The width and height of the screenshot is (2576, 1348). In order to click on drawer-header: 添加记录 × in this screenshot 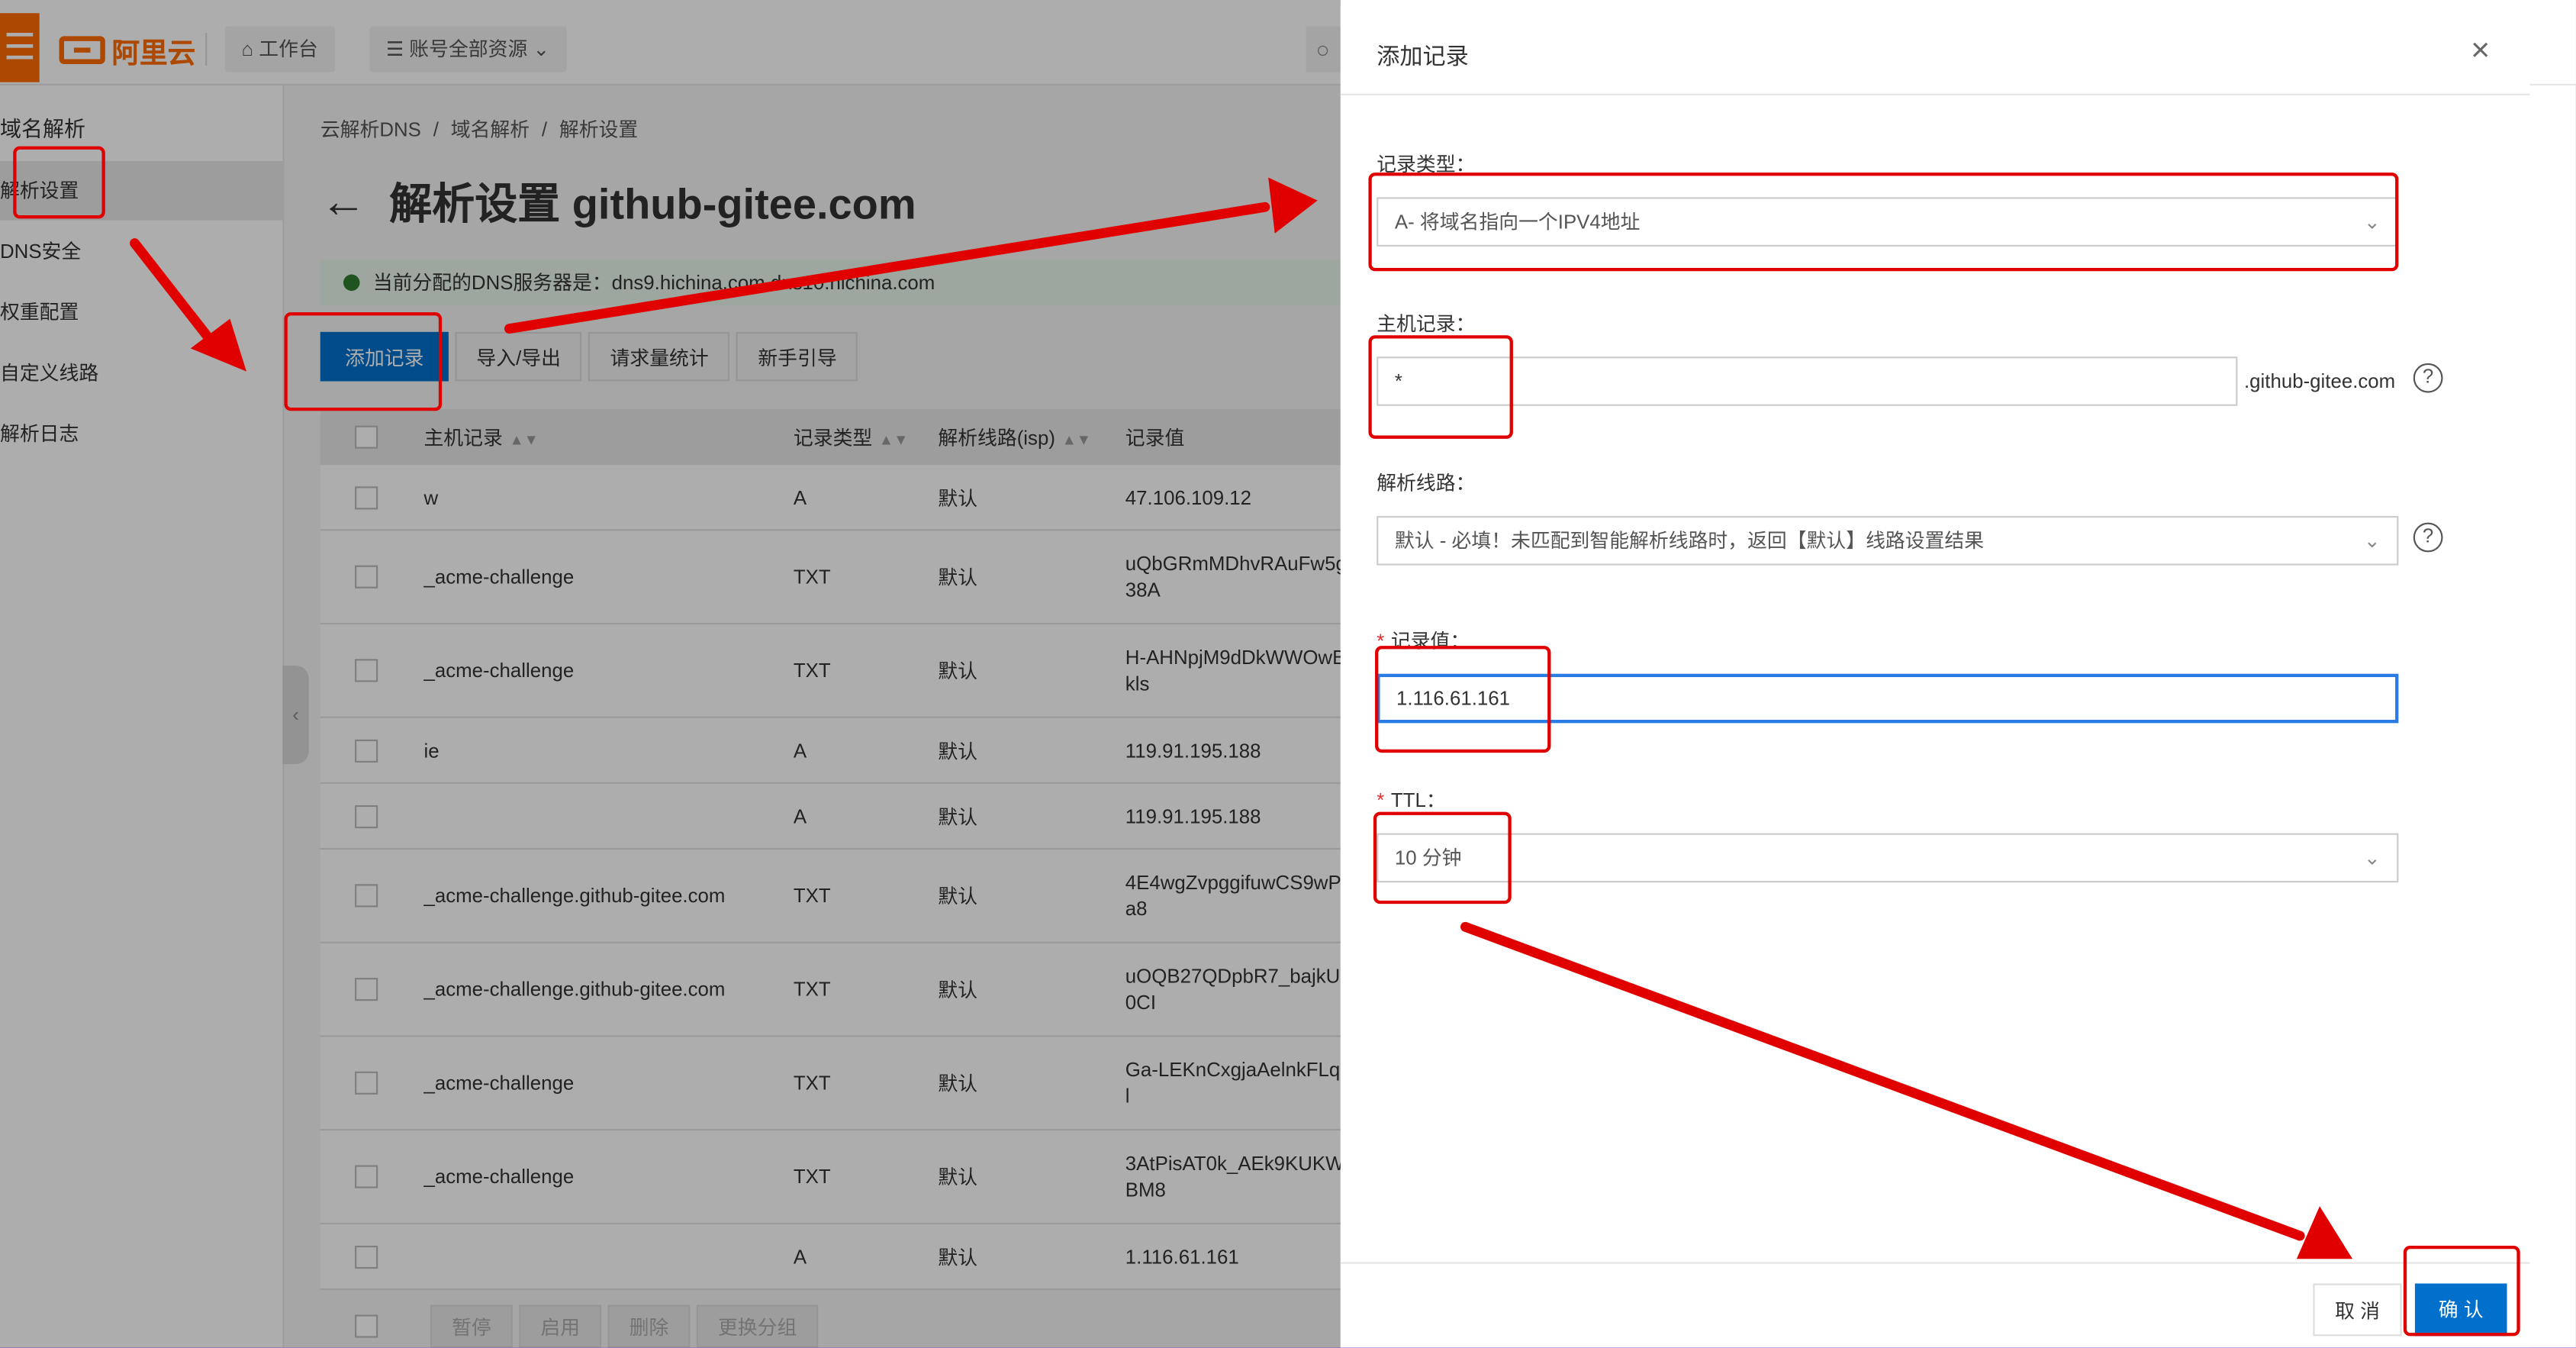, I will do `click(1935, 51)`.